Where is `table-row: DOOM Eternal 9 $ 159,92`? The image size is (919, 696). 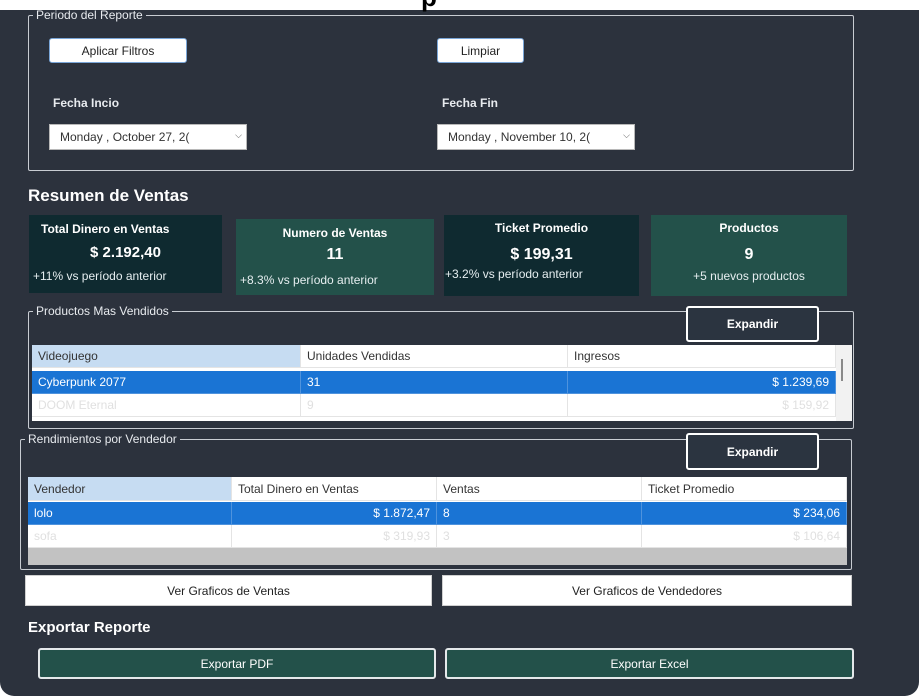 table-row: DOOM Eternal 9 $ 159,92 is located at coordinates (434, 405).